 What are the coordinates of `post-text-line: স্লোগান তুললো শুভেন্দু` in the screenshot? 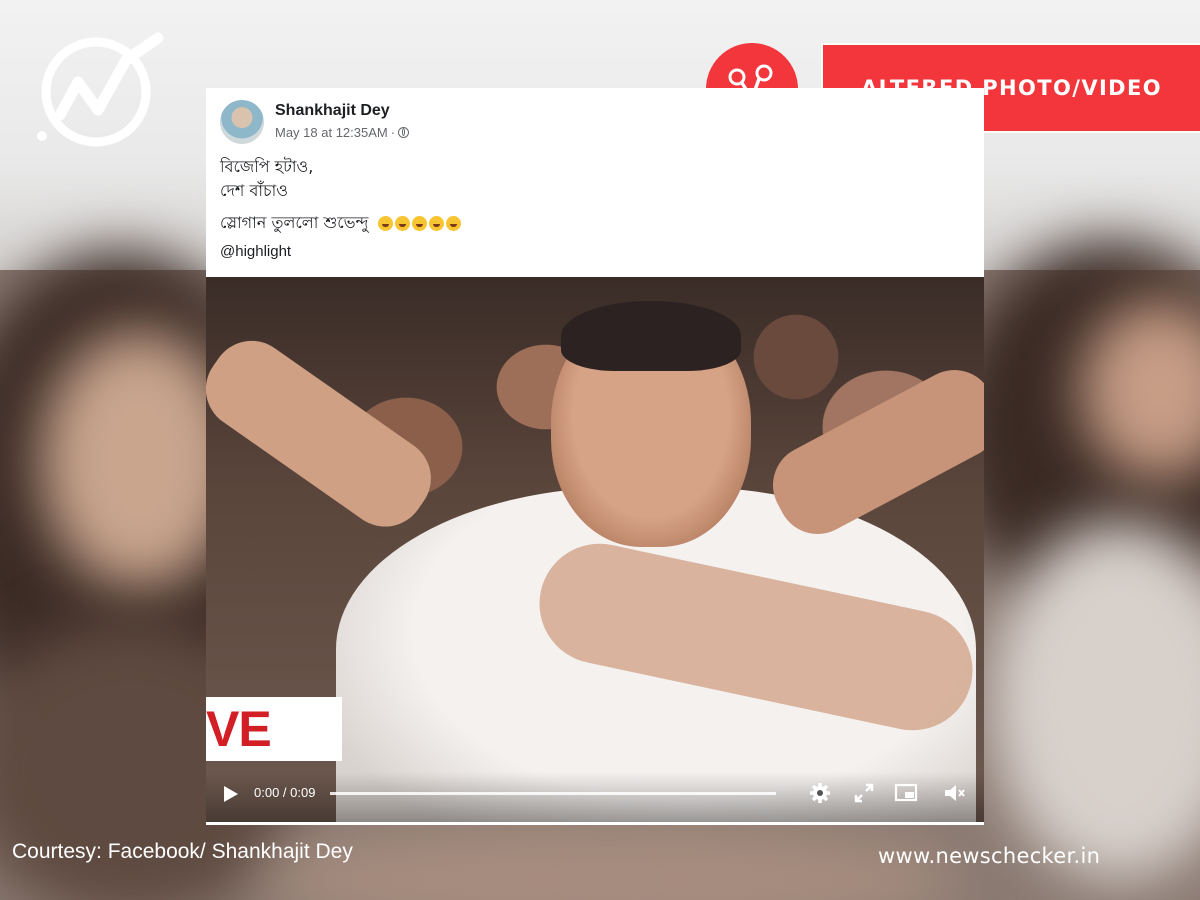 It's located at (340, 223).